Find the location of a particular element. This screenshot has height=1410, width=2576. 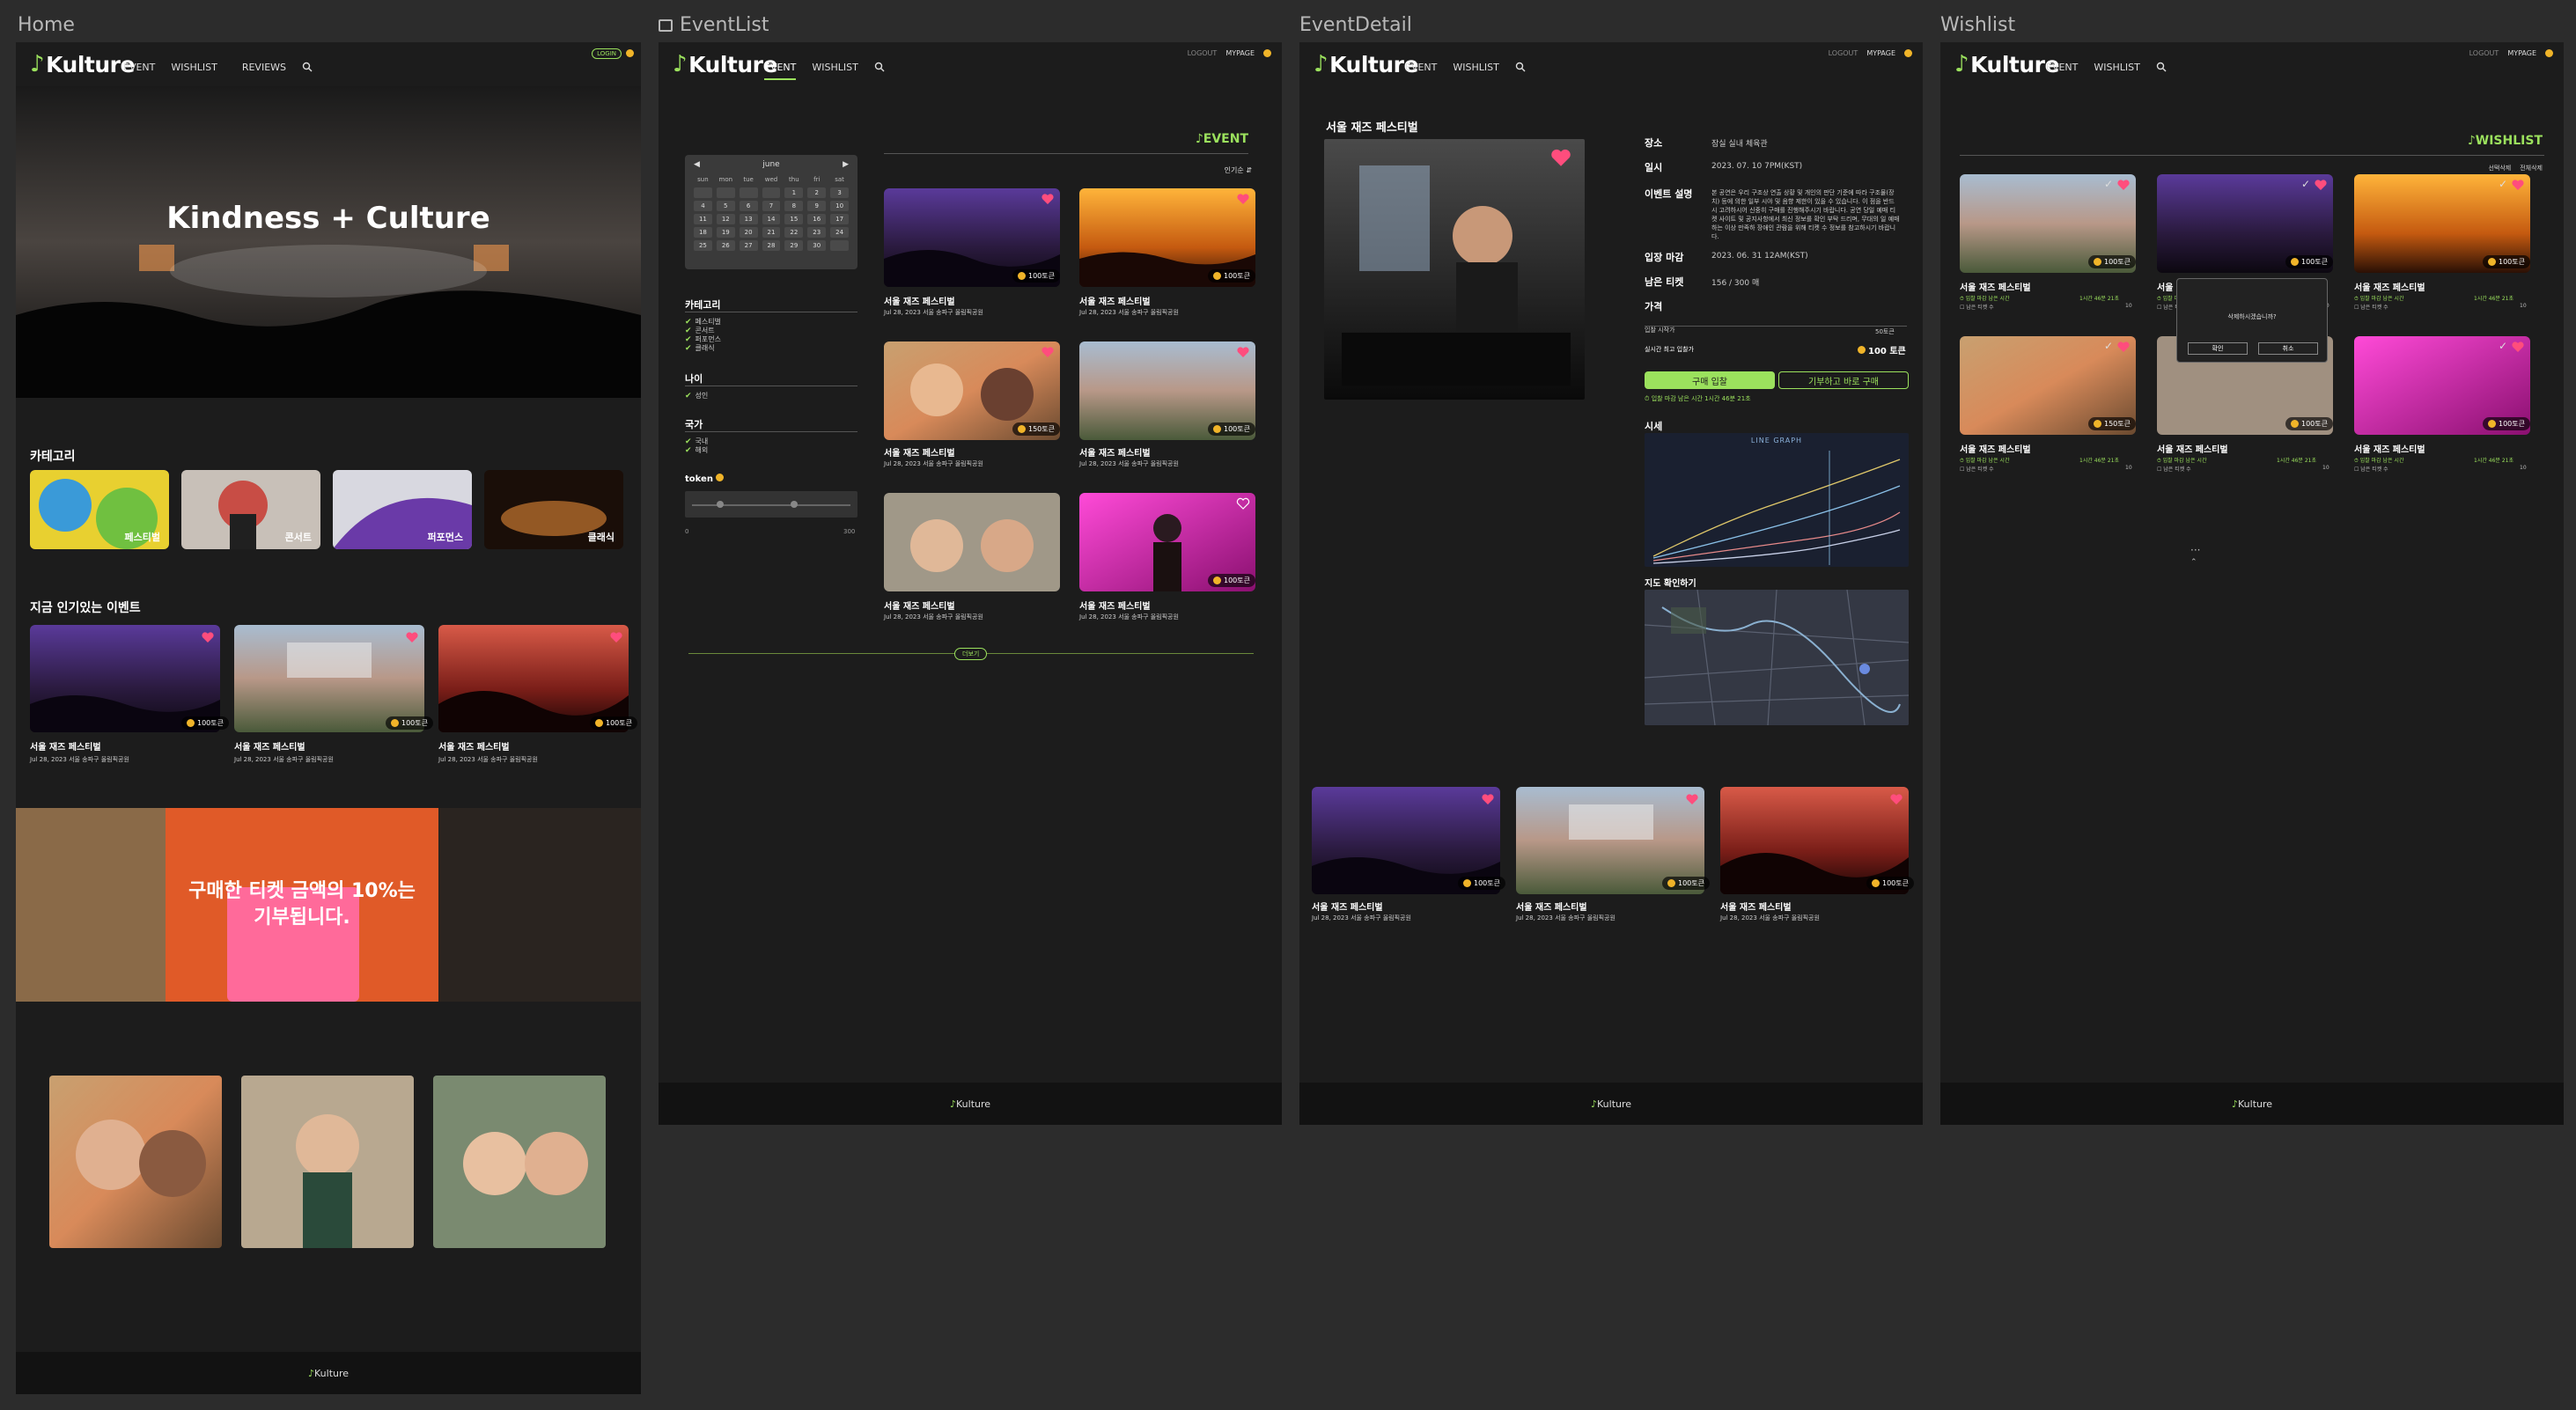

calendar-day: 9 is located at coordinates (817, 206).